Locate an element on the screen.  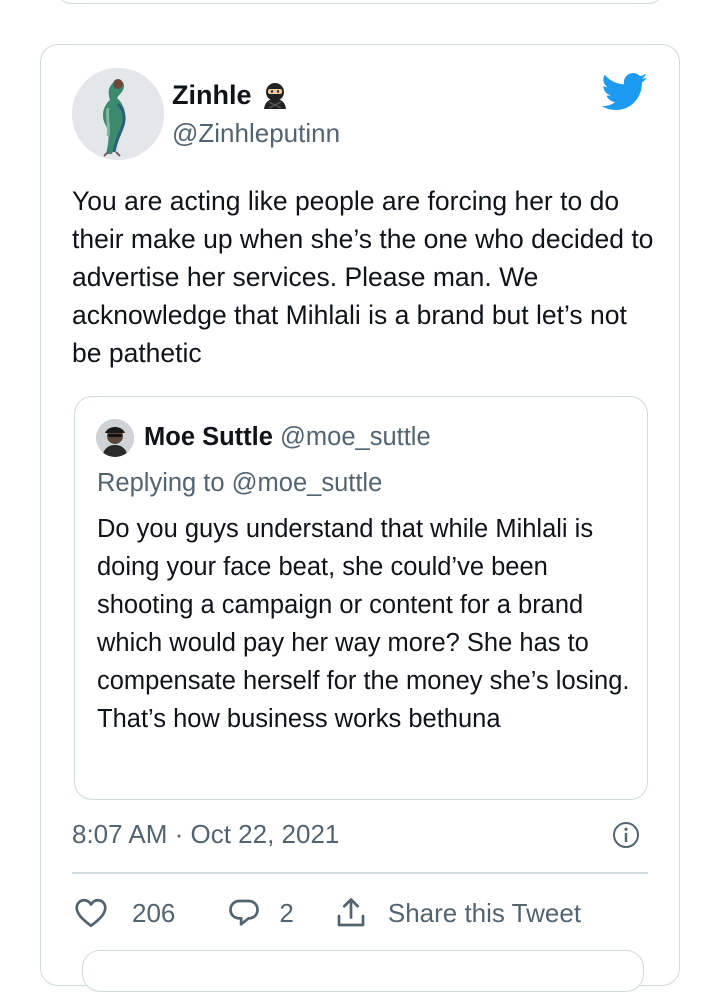
share-label: Share this Tweet is located at coordinates (484, 912).